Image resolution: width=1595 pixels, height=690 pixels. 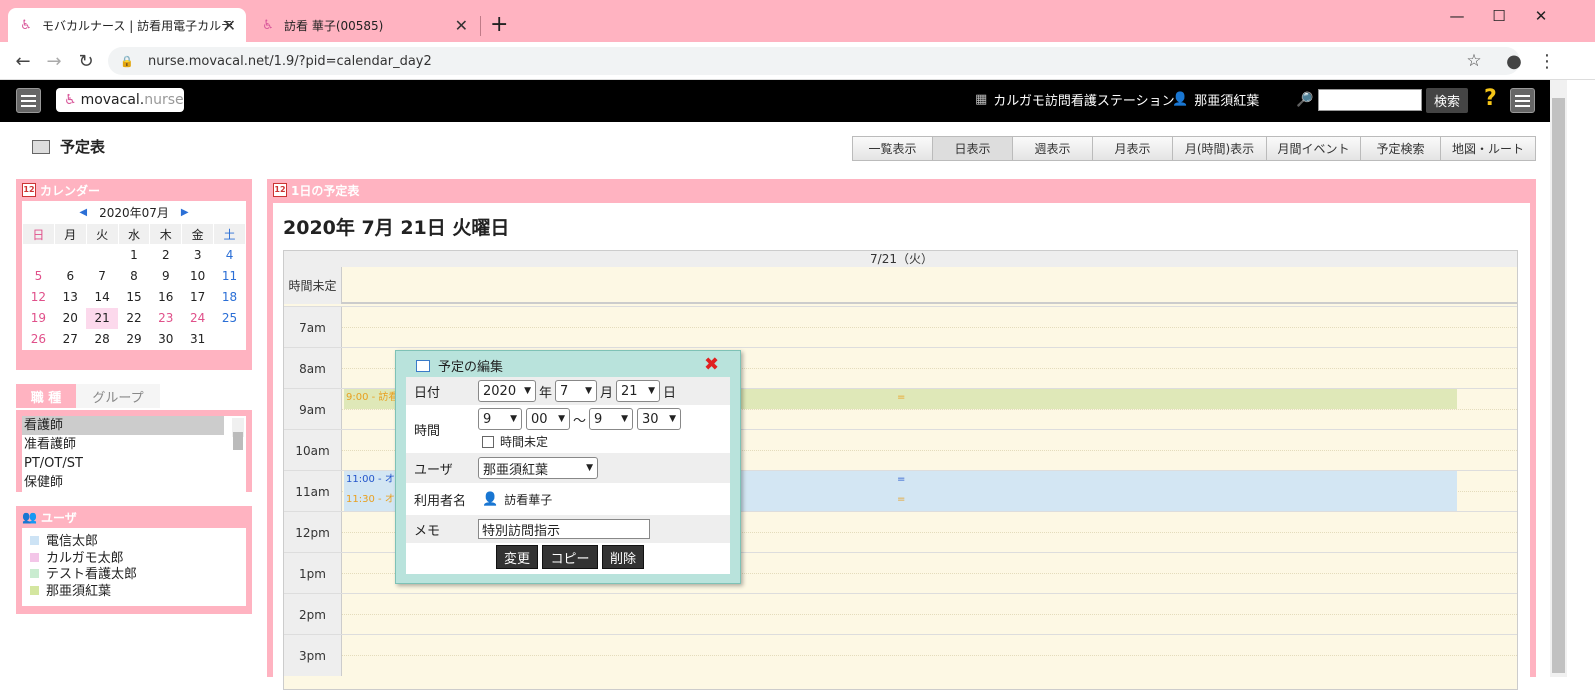 I want to click on tab-list-view: 一覧表示, so click(x=892, y=148).